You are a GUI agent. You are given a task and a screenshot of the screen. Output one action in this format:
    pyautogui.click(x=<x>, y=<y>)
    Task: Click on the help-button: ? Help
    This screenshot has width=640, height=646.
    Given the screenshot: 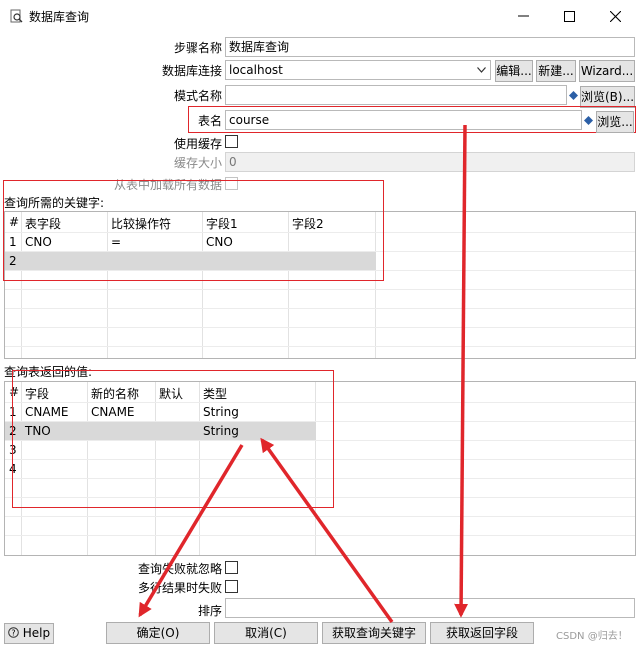 What is the action you would take?
    pyautogui.click(x=29, y=633)
    